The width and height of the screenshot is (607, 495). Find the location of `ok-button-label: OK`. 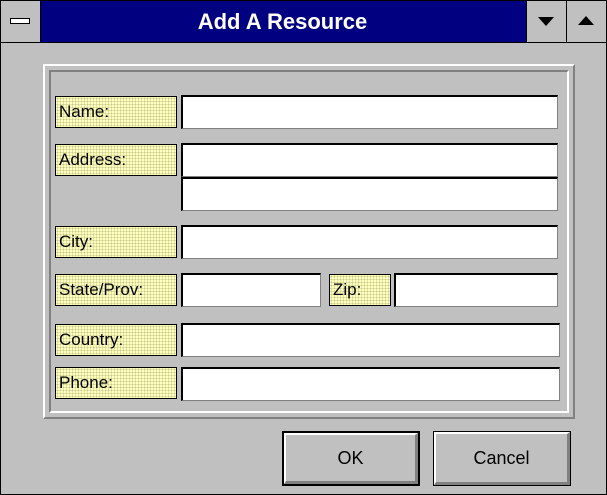

ok-button-label: OK is located at coordinates (351, 458).